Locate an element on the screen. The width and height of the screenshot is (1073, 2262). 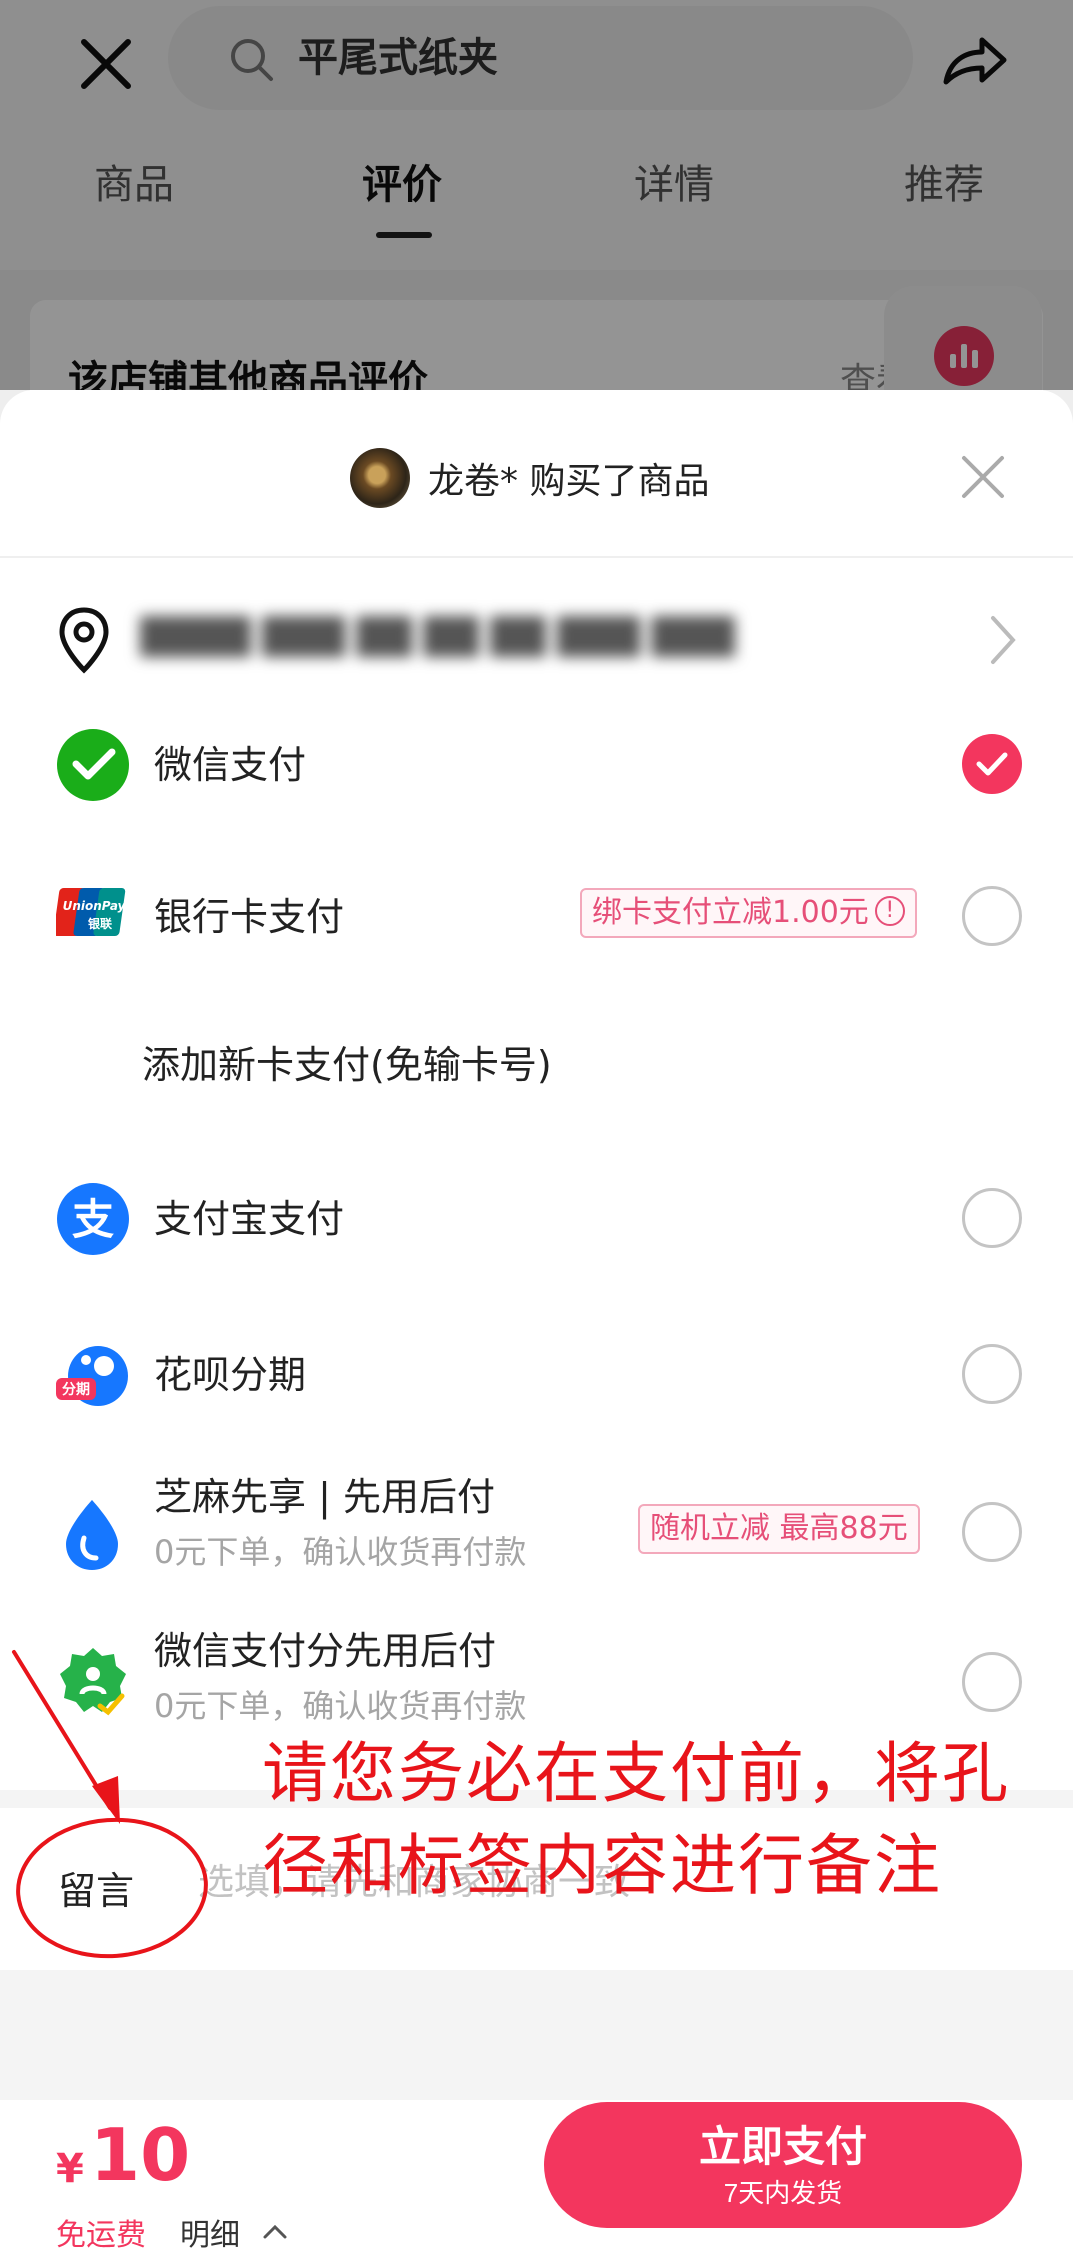
zhima-credit-icon is located at coordinates (92, 1535).